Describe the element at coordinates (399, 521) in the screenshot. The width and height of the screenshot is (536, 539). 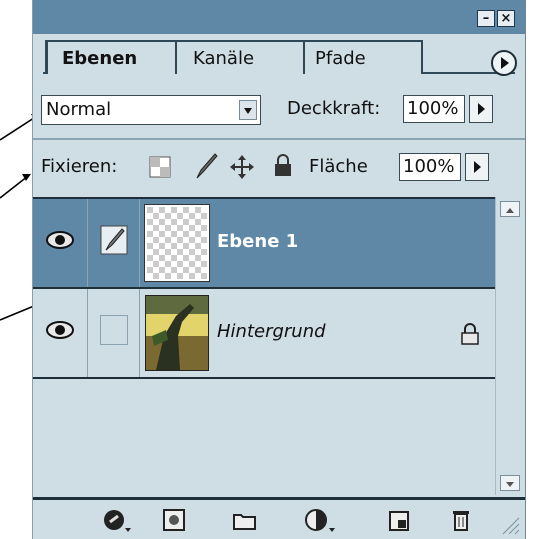
I see `new-layer-icon` at that location.